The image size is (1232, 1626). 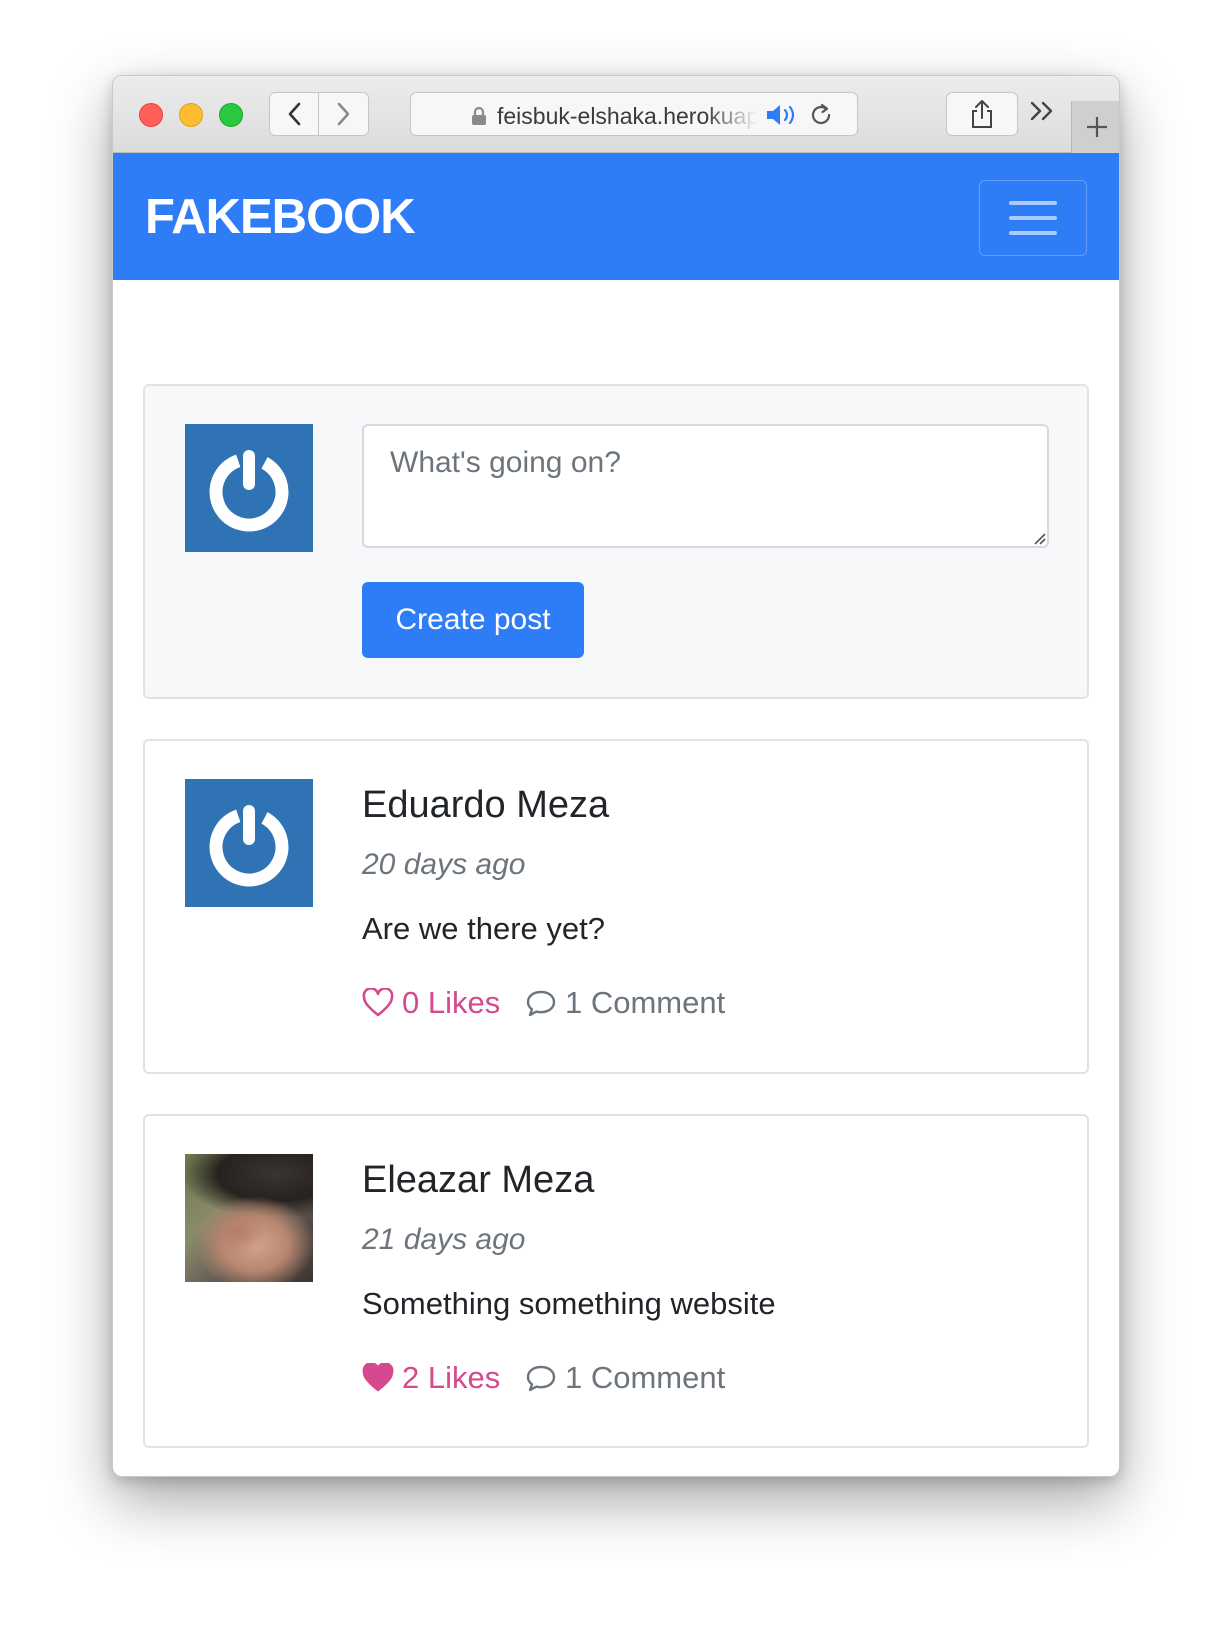 What do you see at coordinates (444, 1239) in the screenshot?
I see `post-timestamp: 21 days ago` at bounding box center [444, 1239].